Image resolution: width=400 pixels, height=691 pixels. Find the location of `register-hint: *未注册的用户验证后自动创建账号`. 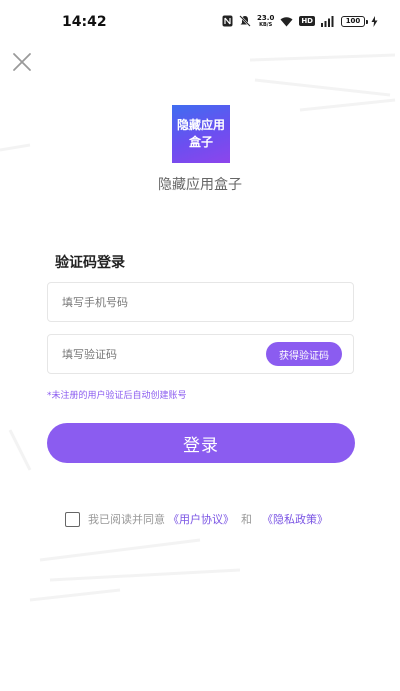

register-hint: *未注册的用户验证后自动创建账号 is located at coordinates (117, 396).